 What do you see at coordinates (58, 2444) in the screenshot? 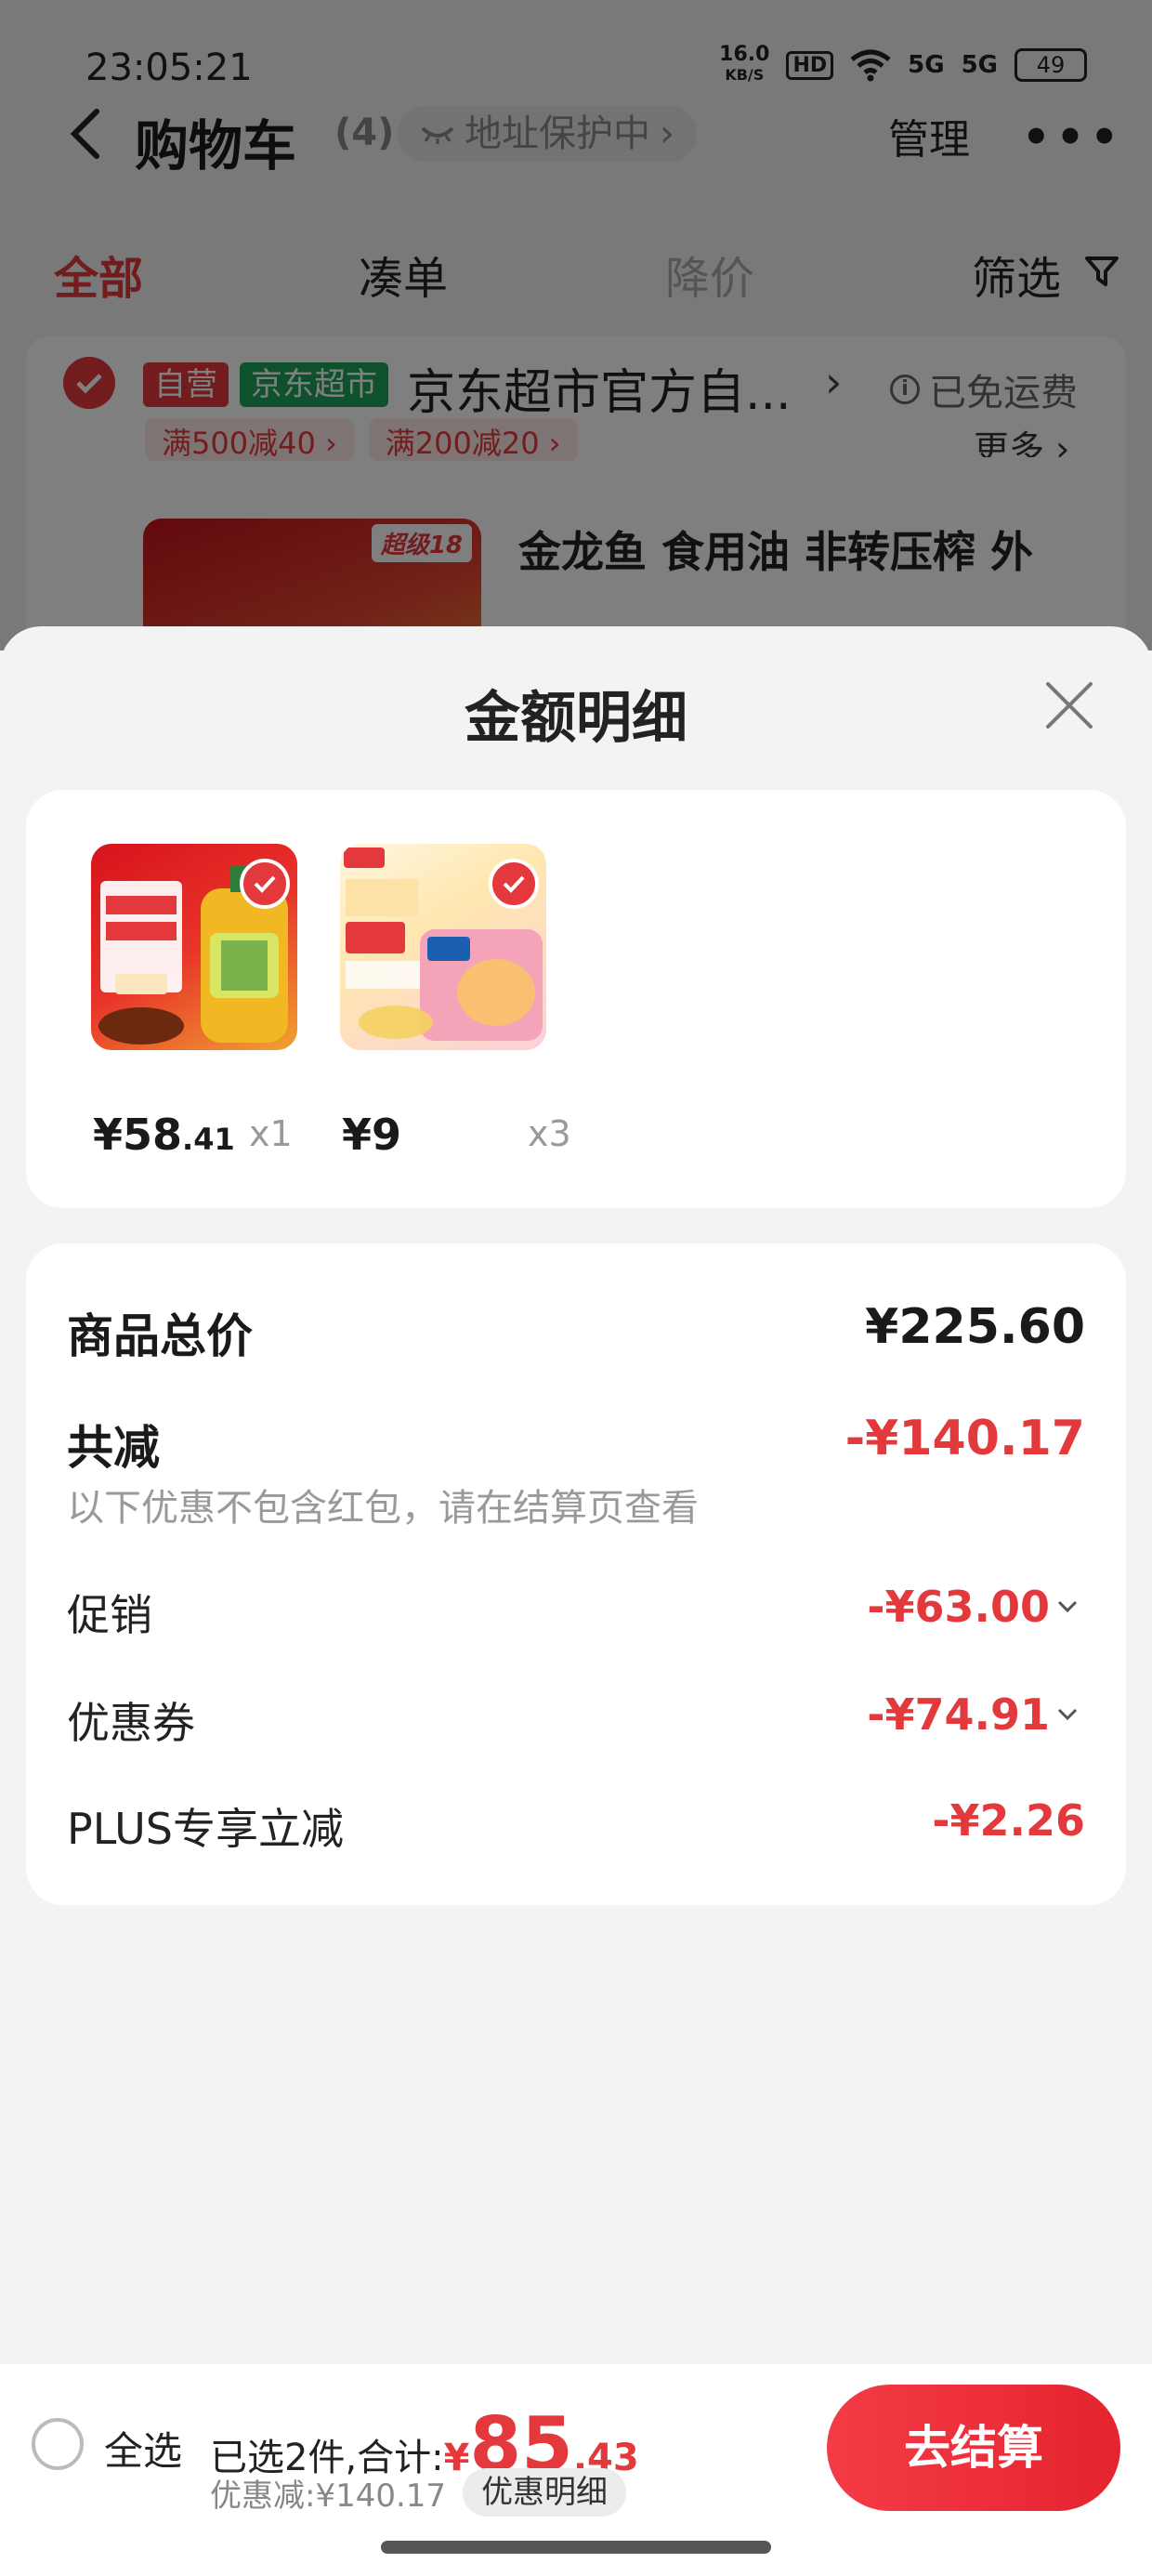
I see `select-all-checkbox` at bounding box center [58, 2444].